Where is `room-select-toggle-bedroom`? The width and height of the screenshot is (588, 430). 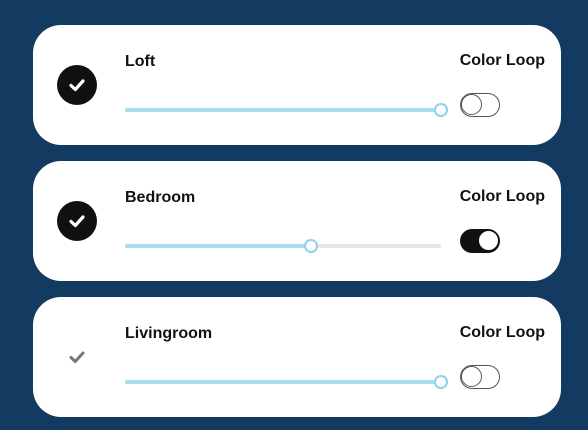
room-select-toggle-bedroom is located at coordinates (77, 221).